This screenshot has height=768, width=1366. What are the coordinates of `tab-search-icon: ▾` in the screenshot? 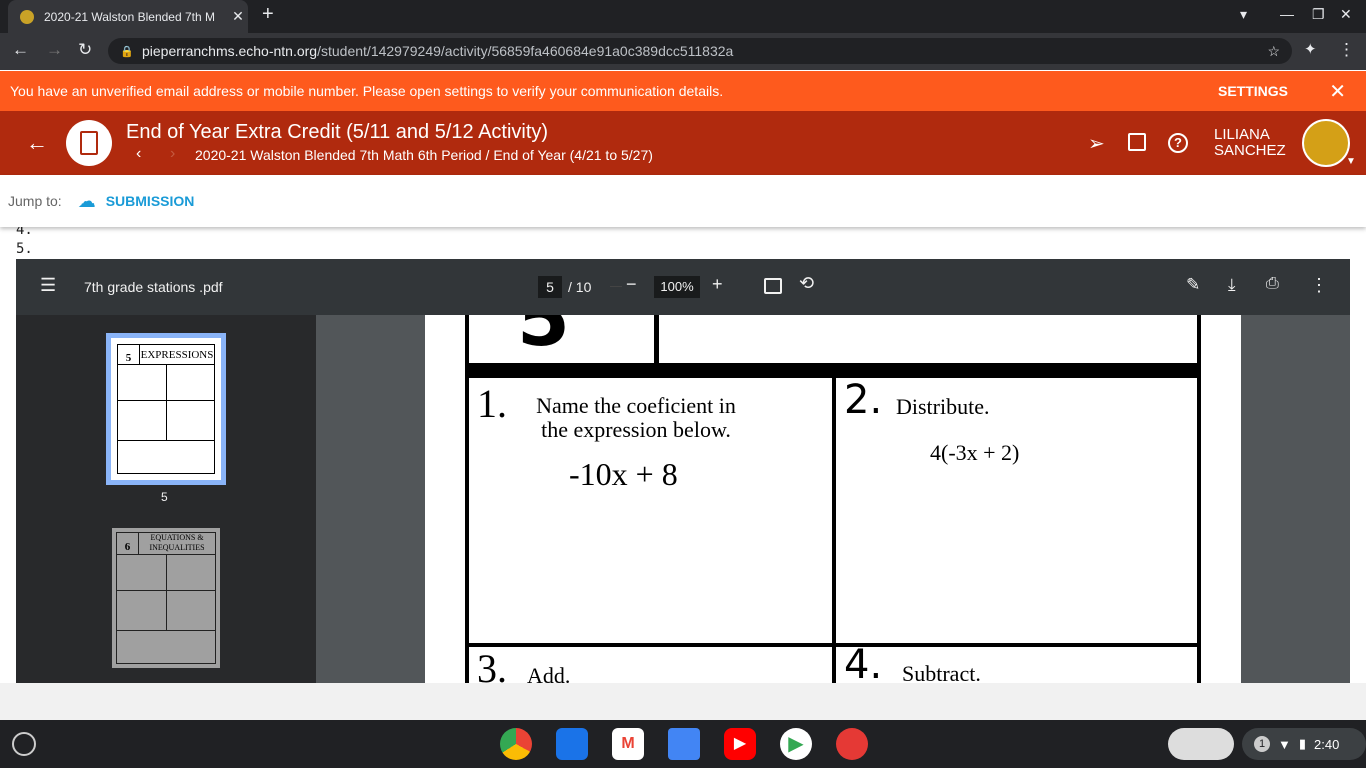 It's located at (1243, 14).